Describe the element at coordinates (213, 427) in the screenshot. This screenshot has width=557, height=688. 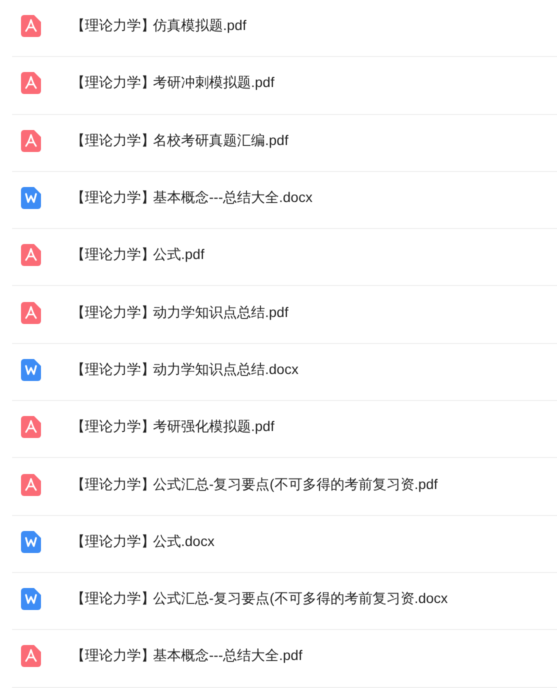
I see `file-name: 考研强化模拟题.pdf` at that location.